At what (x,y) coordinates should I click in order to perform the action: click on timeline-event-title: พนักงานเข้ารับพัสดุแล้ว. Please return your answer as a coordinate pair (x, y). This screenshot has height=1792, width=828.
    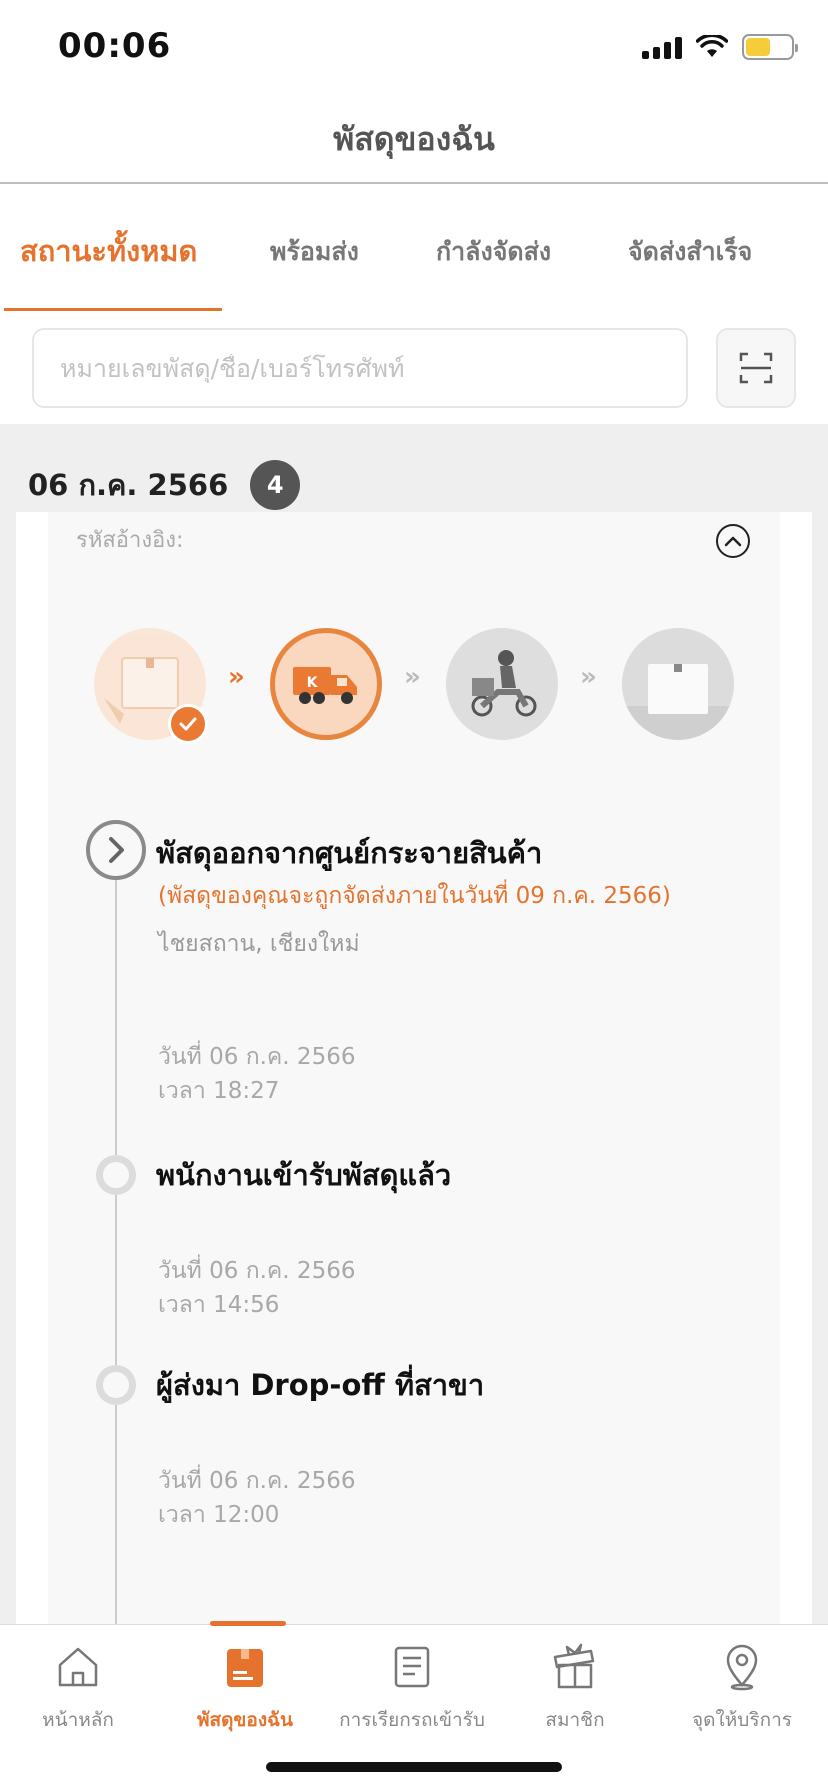
    Looking at the image, I should click on (304, 1175).